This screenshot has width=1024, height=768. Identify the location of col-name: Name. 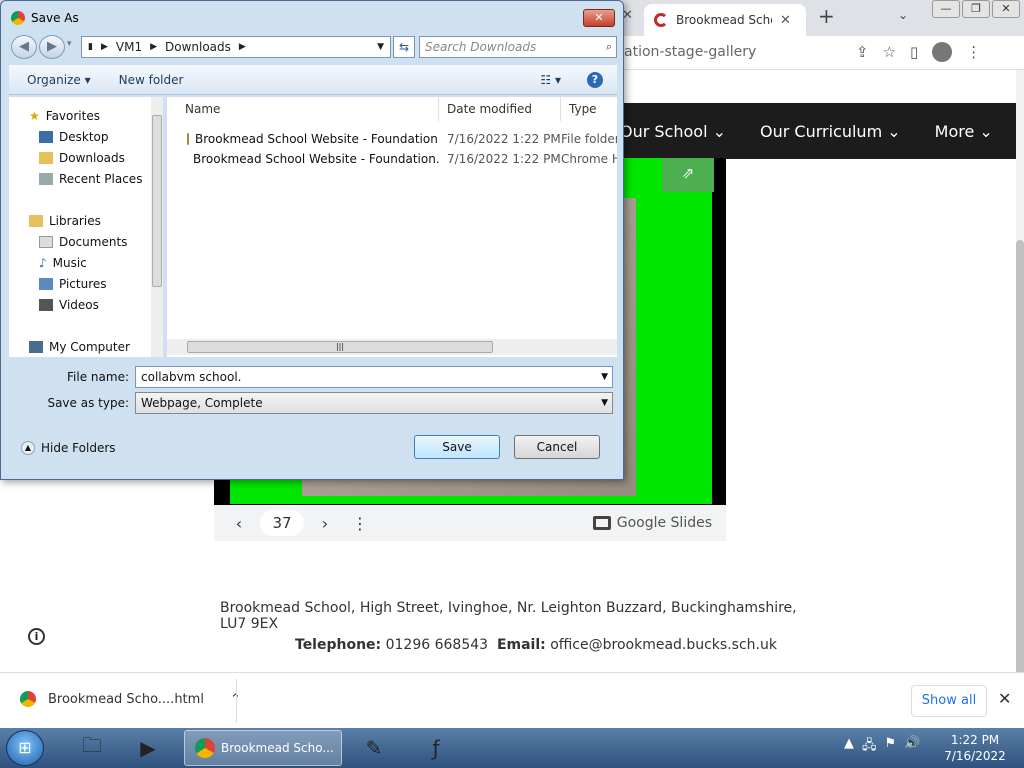
(303, 109).